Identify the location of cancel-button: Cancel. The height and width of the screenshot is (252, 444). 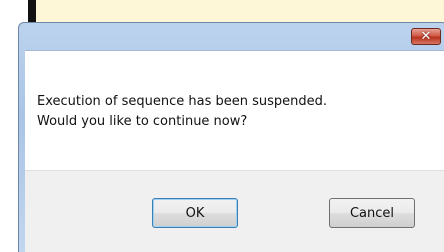
(372, 213).